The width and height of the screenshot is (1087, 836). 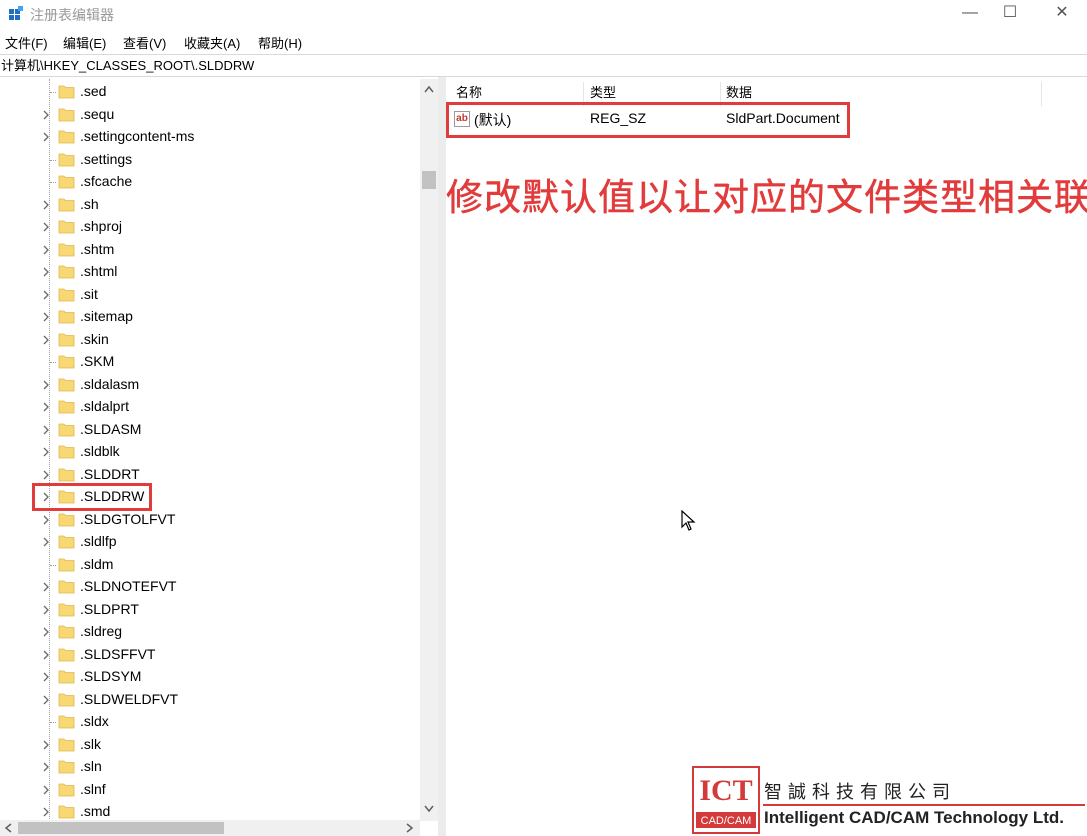 What do you see at coordinates (210, 362) in the screenshot?
I see `tree-item: .SKM` at bounding box center [210, 362].